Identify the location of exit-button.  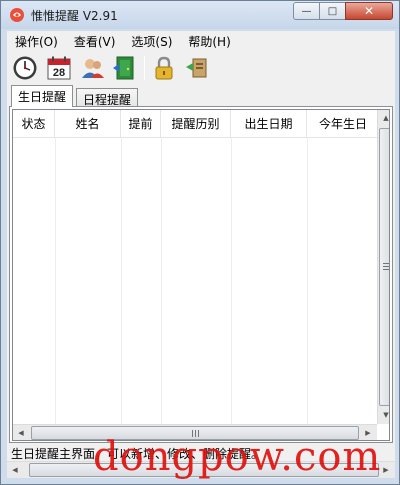
(125, 68).